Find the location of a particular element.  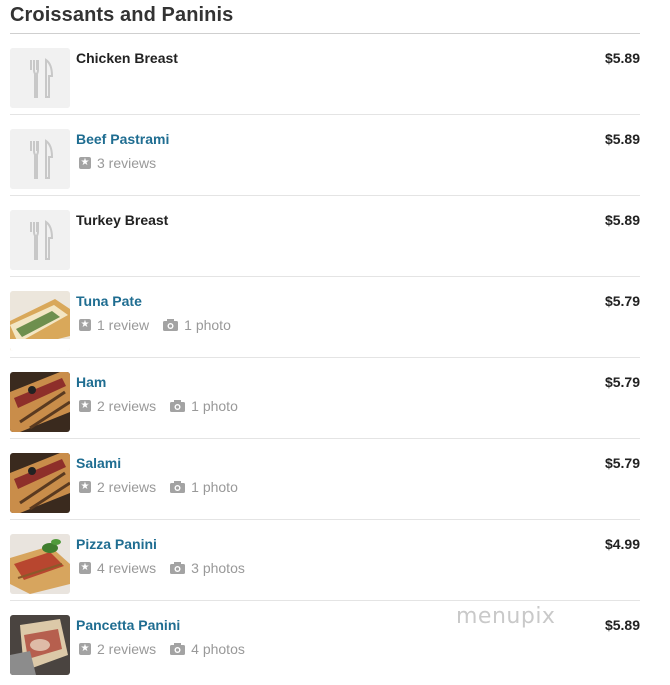

reviews-link: 4 reviews is located at coordinates (117, 568).